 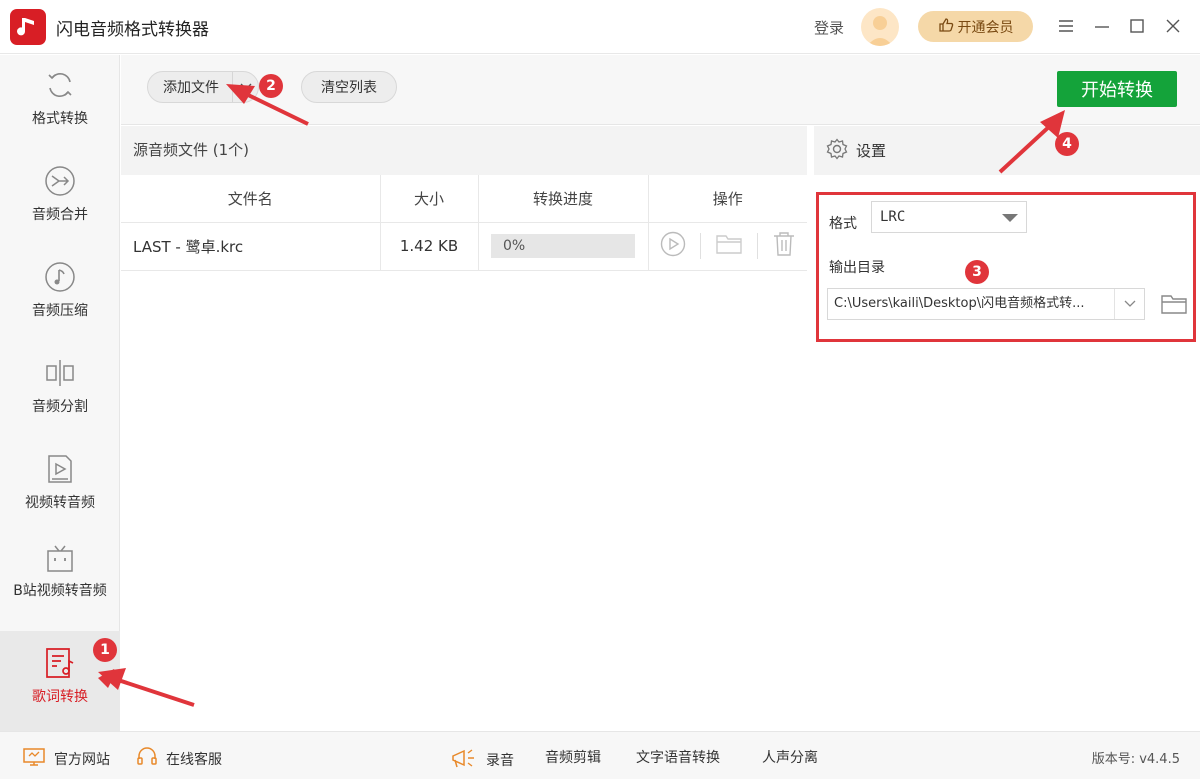 I want to click on add-file-button: 添加文件, so click(x=203, y=87).